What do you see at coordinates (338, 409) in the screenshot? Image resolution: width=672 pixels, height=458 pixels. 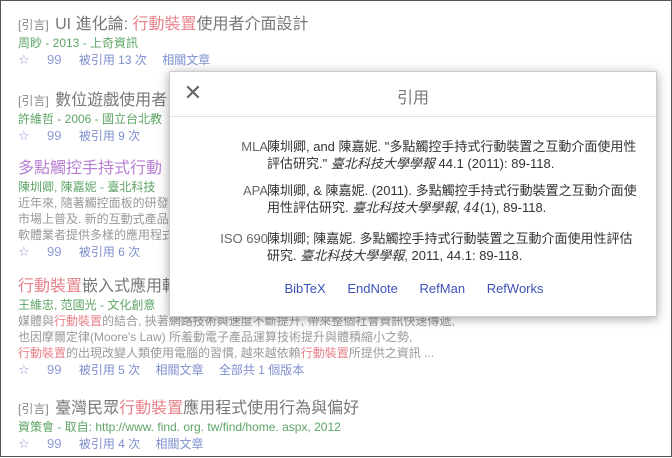 I see `result-title: [引言] 臺灣民眾行動裝置應用程式使用行為與偏好` at bounding box center [338, 409].